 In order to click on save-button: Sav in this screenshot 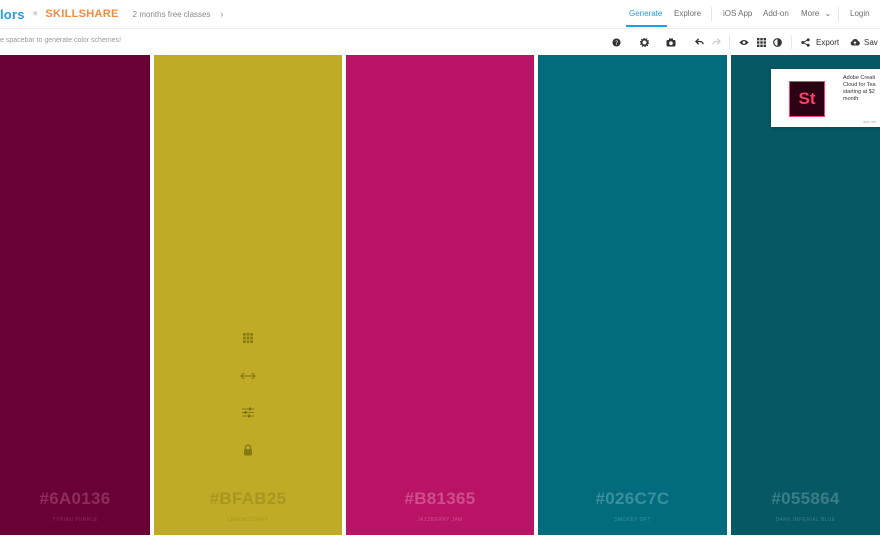, I will do `click(871, 42)`.